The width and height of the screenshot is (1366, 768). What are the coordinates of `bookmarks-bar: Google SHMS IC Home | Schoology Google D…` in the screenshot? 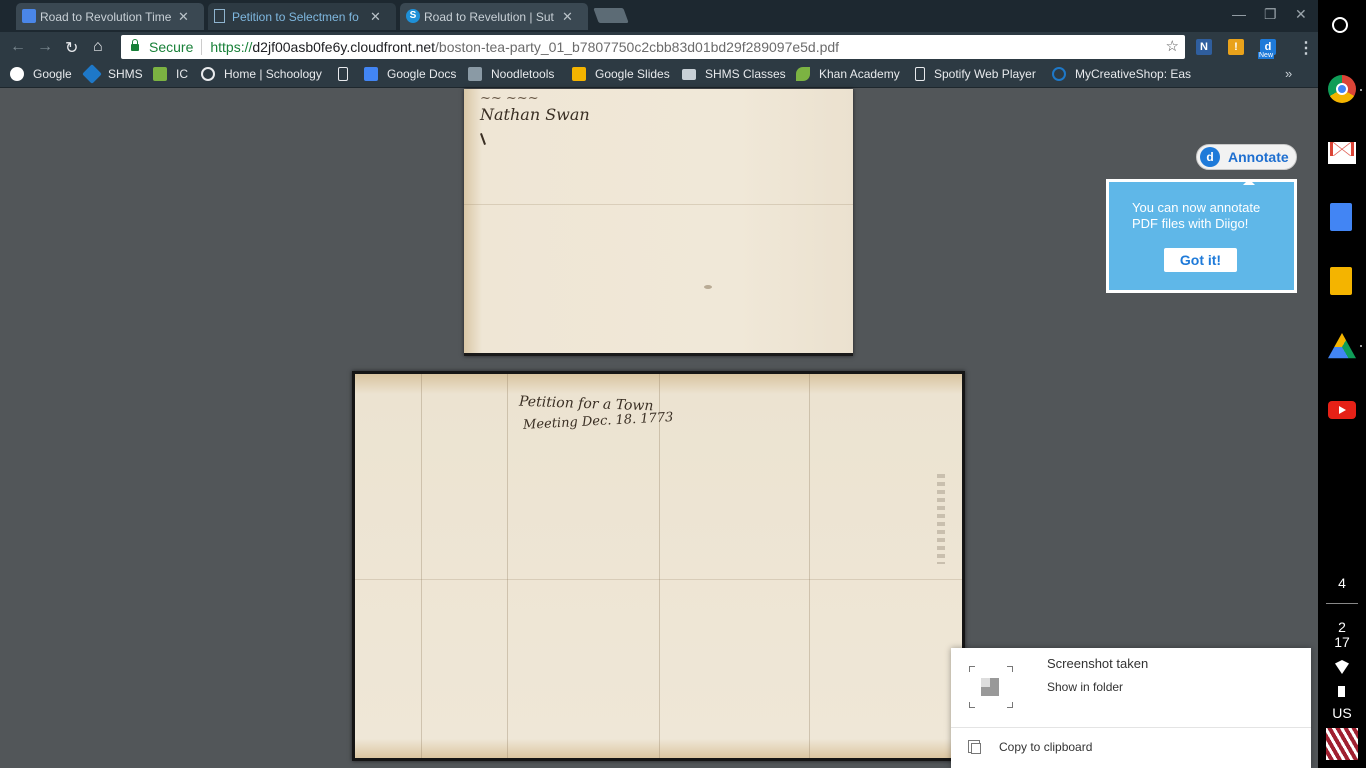 It's located at (659, 75).